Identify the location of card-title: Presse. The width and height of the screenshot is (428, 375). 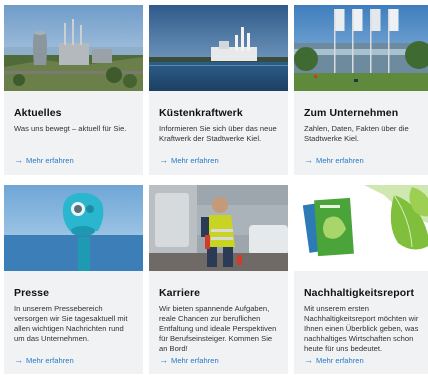
(31, 293).